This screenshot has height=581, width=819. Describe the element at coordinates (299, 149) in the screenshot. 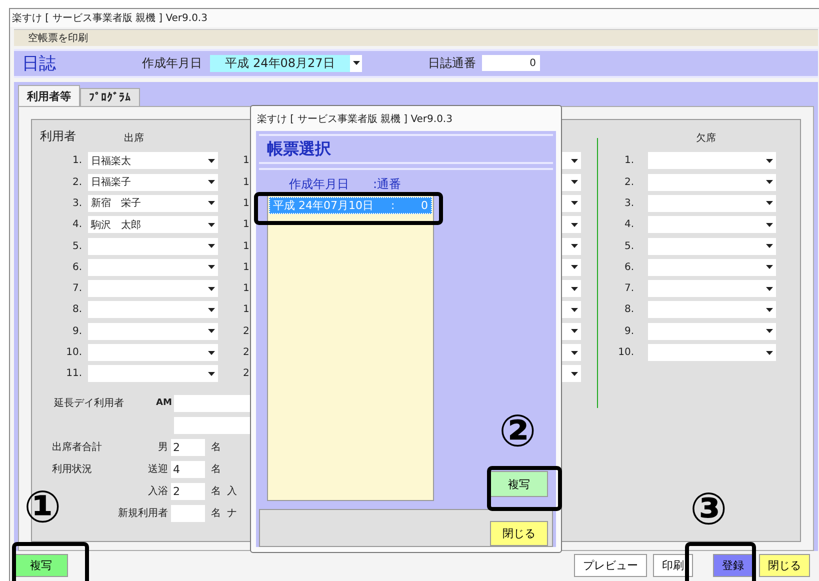

I see `dialog-heading: 帳票選択` at that location.